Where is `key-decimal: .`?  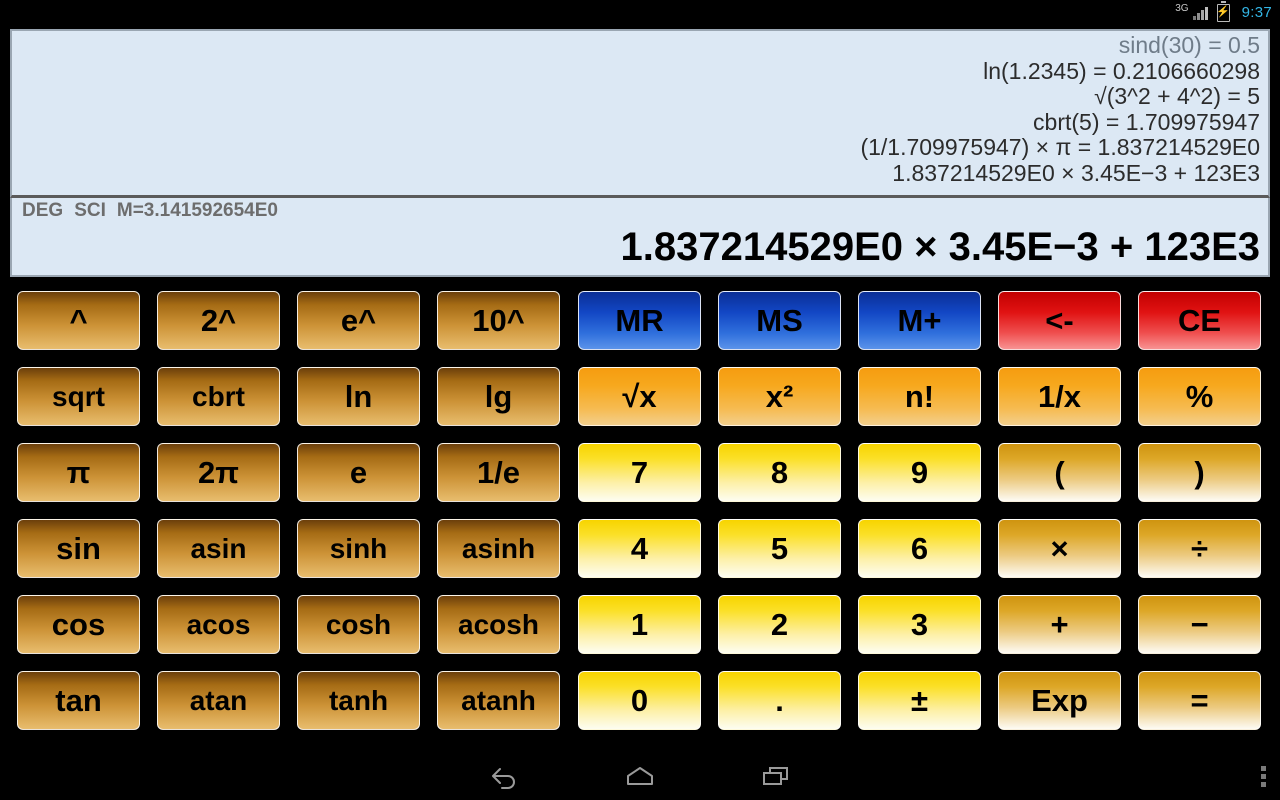 key-decimal: . is located at coordinates (779, 700).